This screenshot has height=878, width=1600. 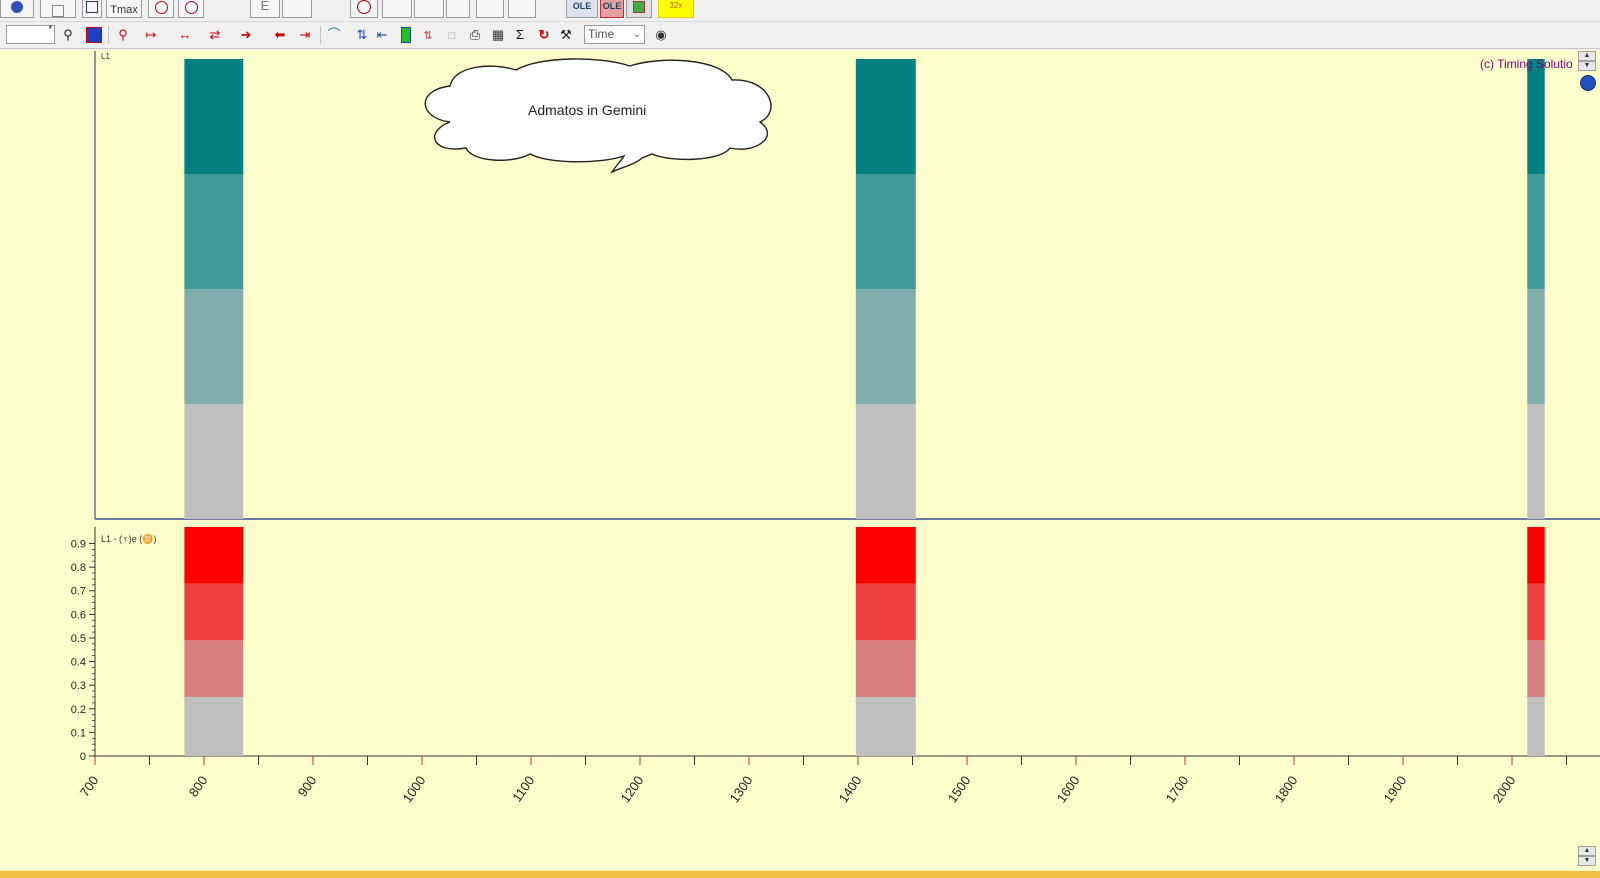 I want to click on wheel-button, so click(x=191, y=9).